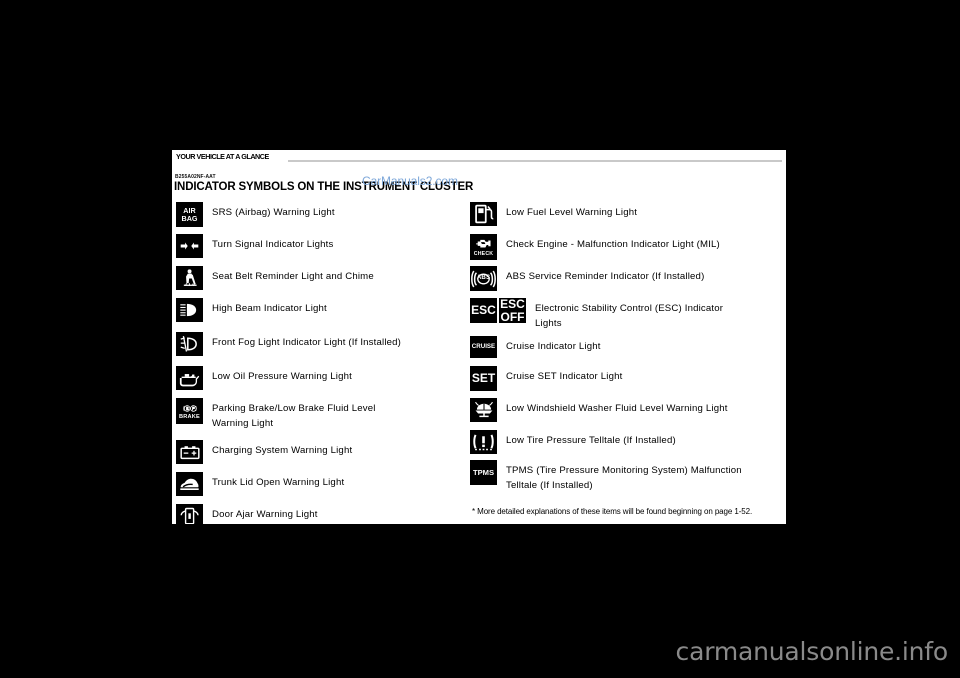 The height and width of the screenshot is (678, 960). I want to click on front-fog-light-icon, so click(189, 344).